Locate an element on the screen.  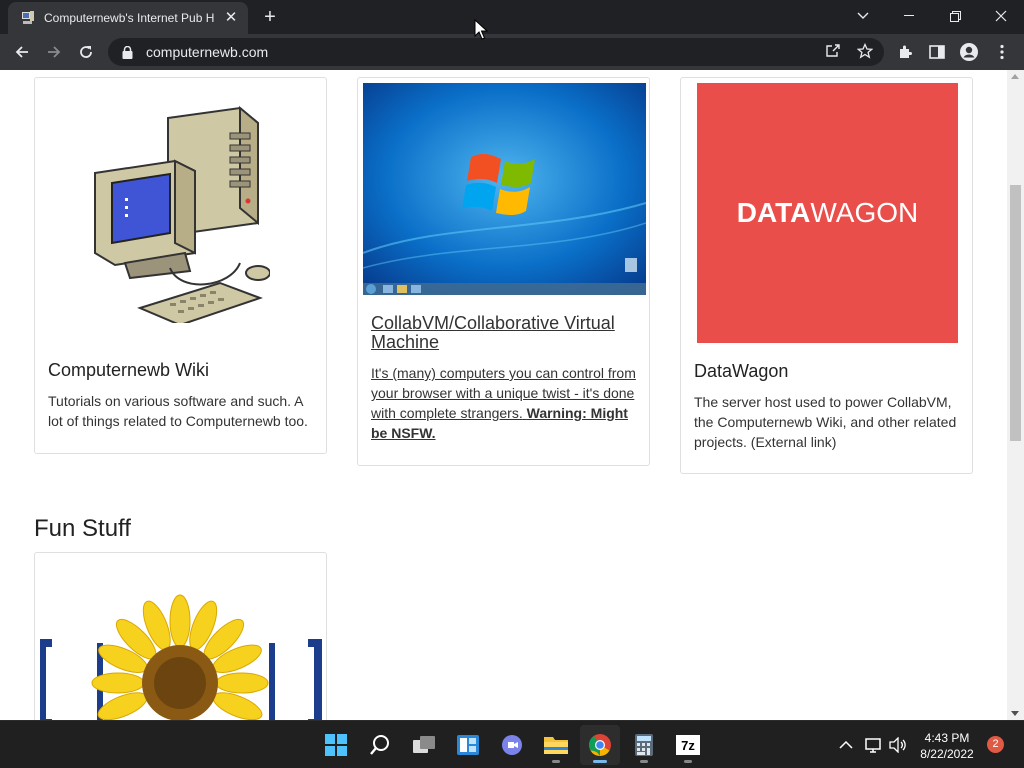
collabvm-link: CollabVM/Collaborative Virtual Machine is located at coordinates (506, 333).